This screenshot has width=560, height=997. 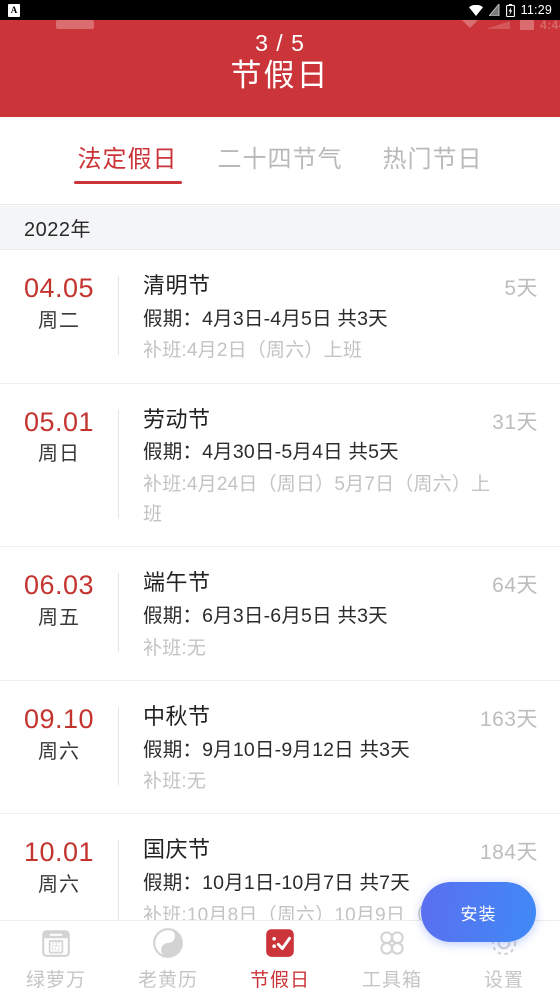 I want to click on holiday-name: 中秋节, so click(x=177, y=716).